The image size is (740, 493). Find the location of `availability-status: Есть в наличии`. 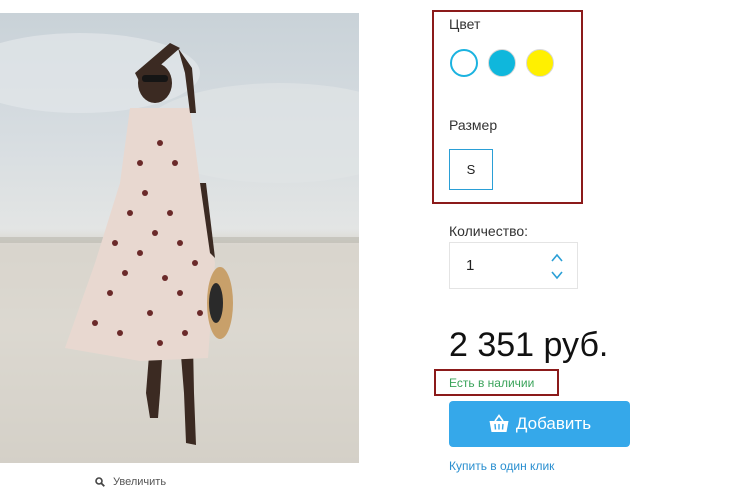

availability-status: Есть в наличии is located at coordinates (492, 383).